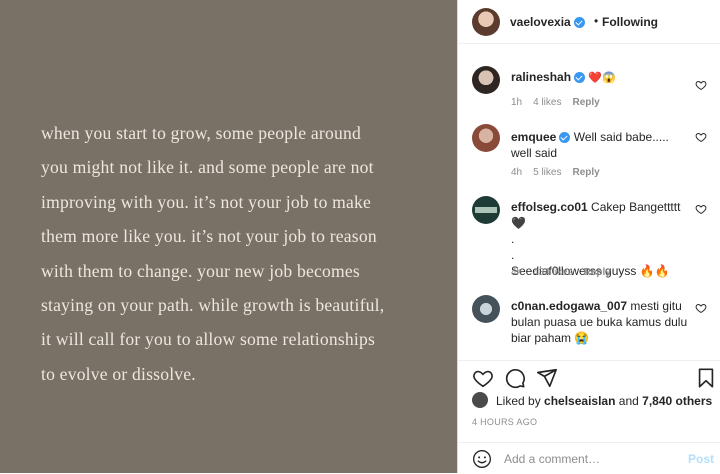 Image resolution: width=720 pixels, height=474 pixels. What do you see at coordinates (118, 373) in the screenshot?
I see `quote-line: to evolve or dissolve.` at bounding box center [118, 373].